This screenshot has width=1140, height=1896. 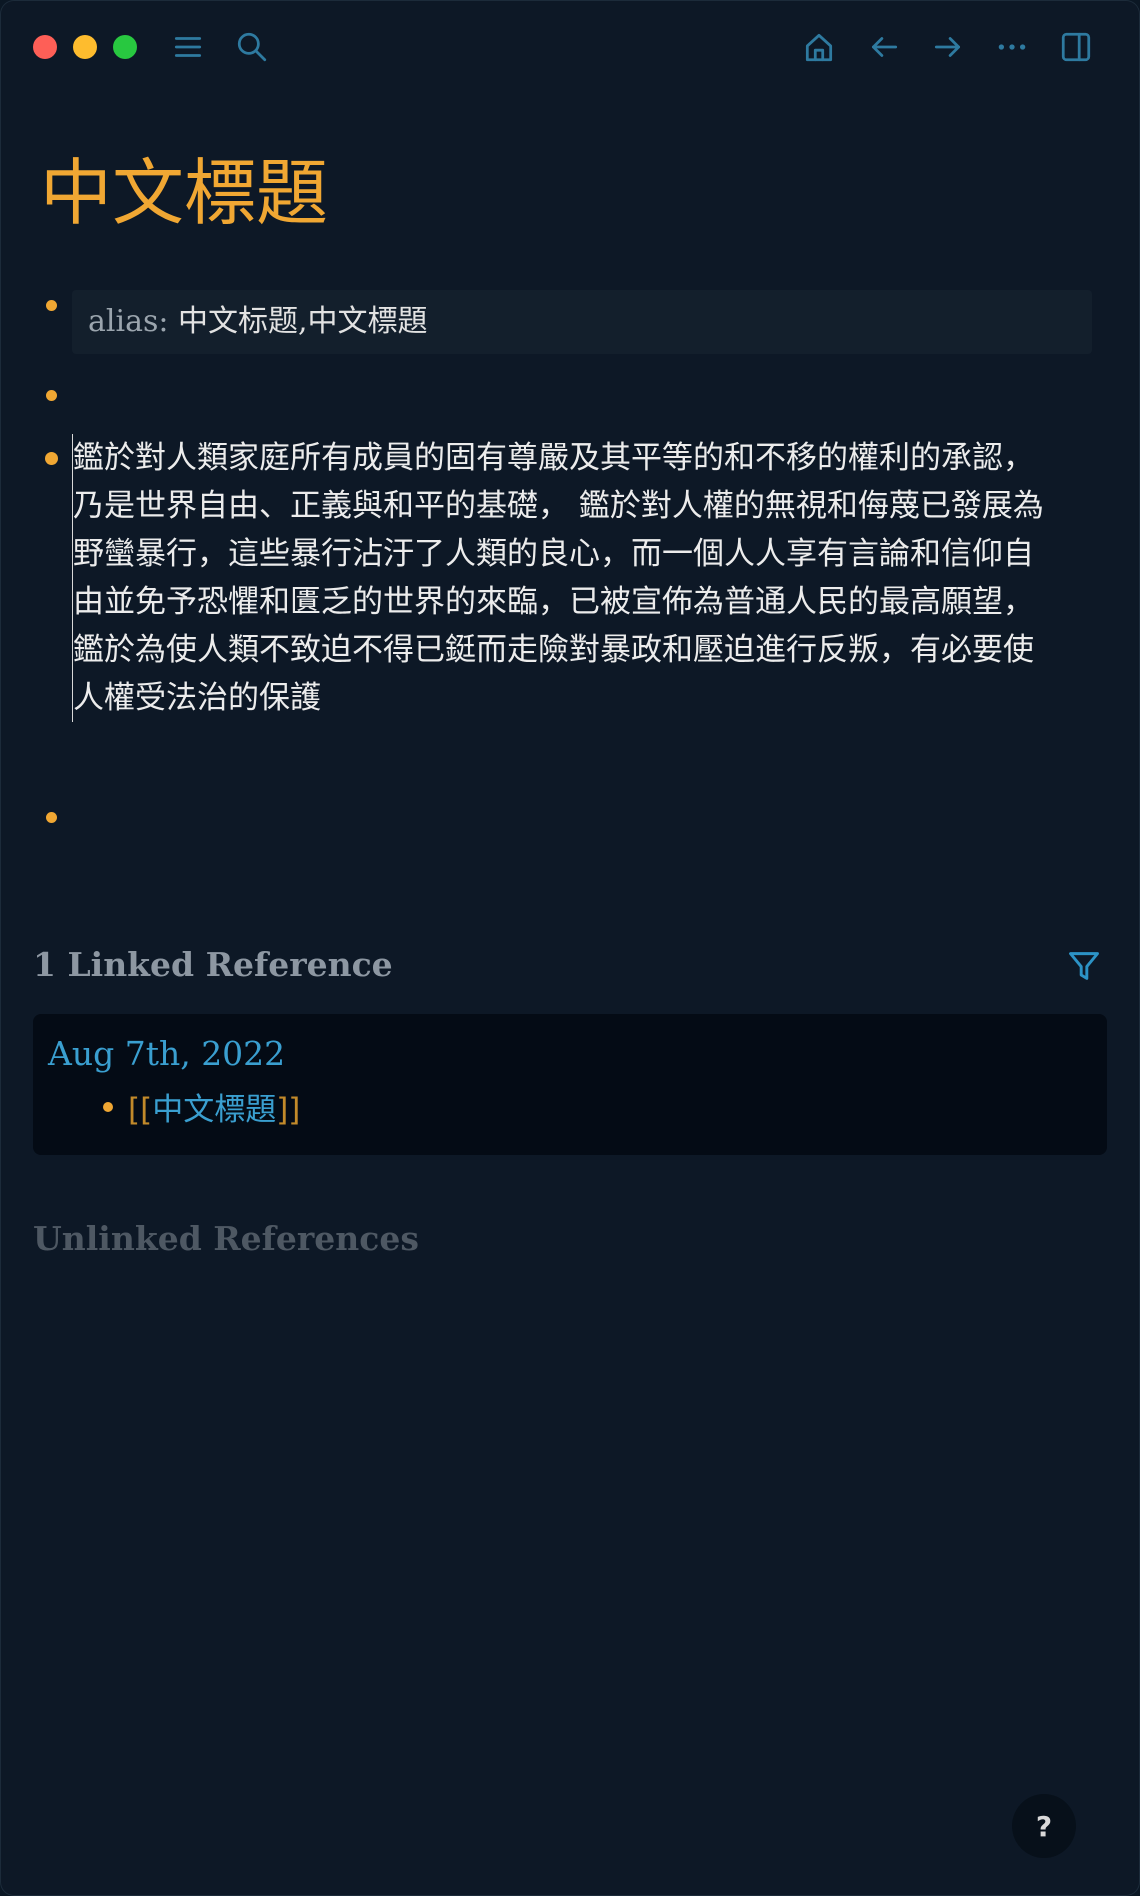 What do you see at coordinates (188, 47) in the screenshot?
I see `menu-icon` at bounding box center [188, 47].